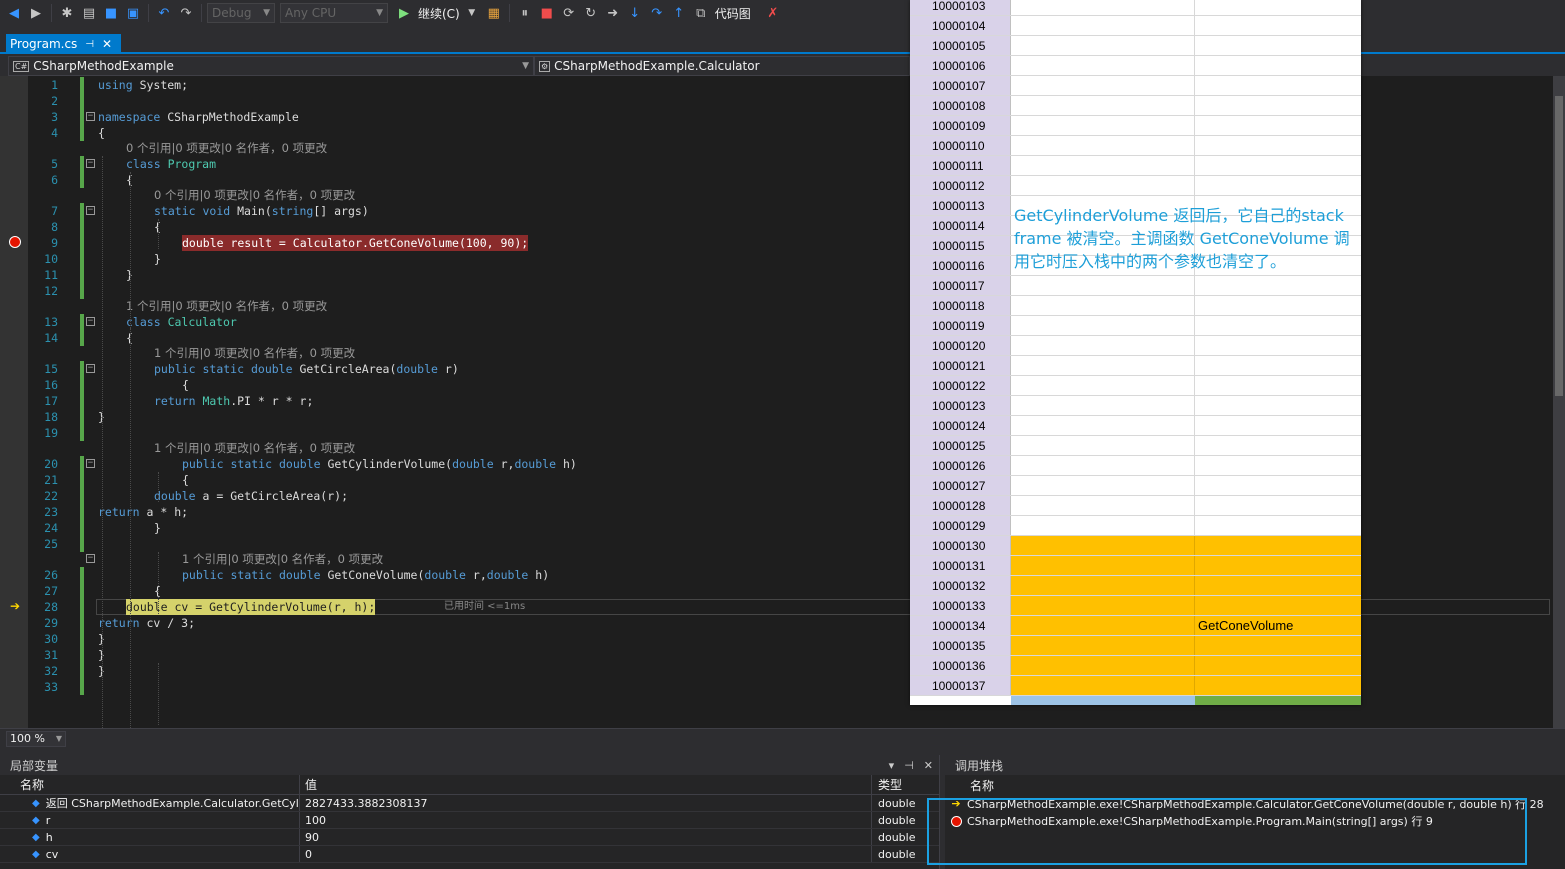  Describe the element at coordinates (51, 671) in the screenshot. I see `line-number: 32` at that location.